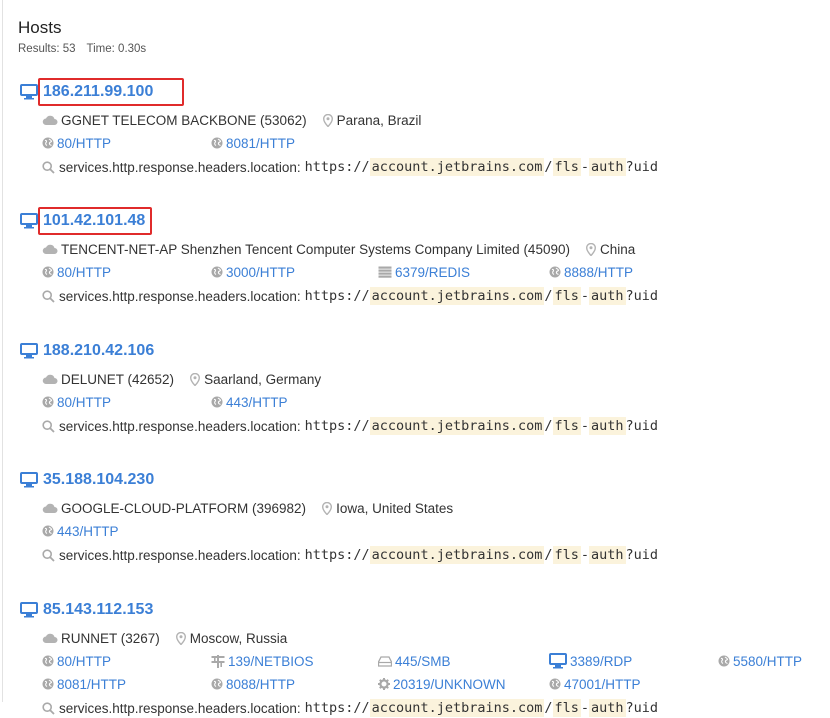 This screenshot has width=830, height=718. What do you see at coordinates (98, 610) in the screenshot?
I see `host-ip-link: 85.143.112.153` at bounding box center [98, 610].